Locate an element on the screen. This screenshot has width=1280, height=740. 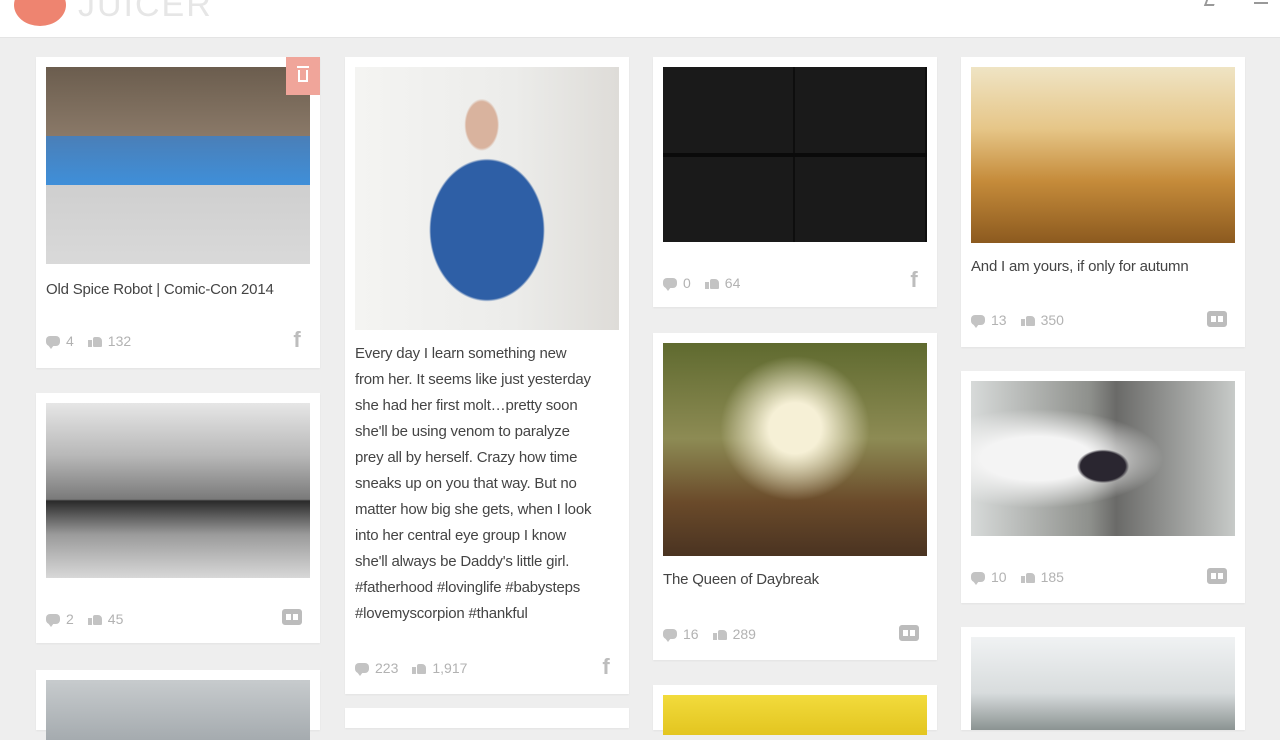
comment-count: 223 is located at coordinates (387, 668).